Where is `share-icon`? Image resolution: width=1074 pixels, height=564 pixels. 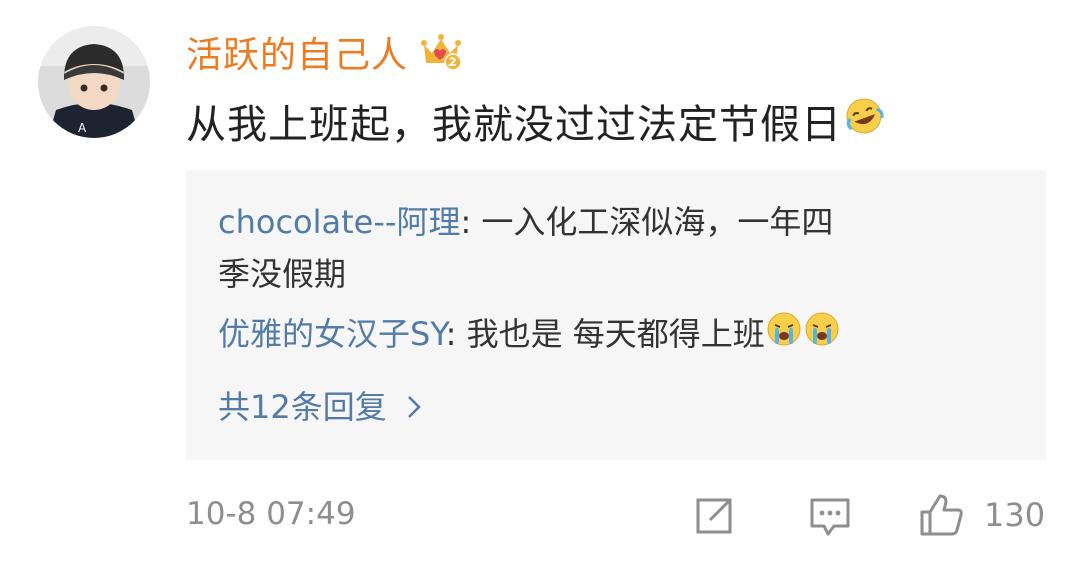 share-icon is located at coordinates (714, 516).